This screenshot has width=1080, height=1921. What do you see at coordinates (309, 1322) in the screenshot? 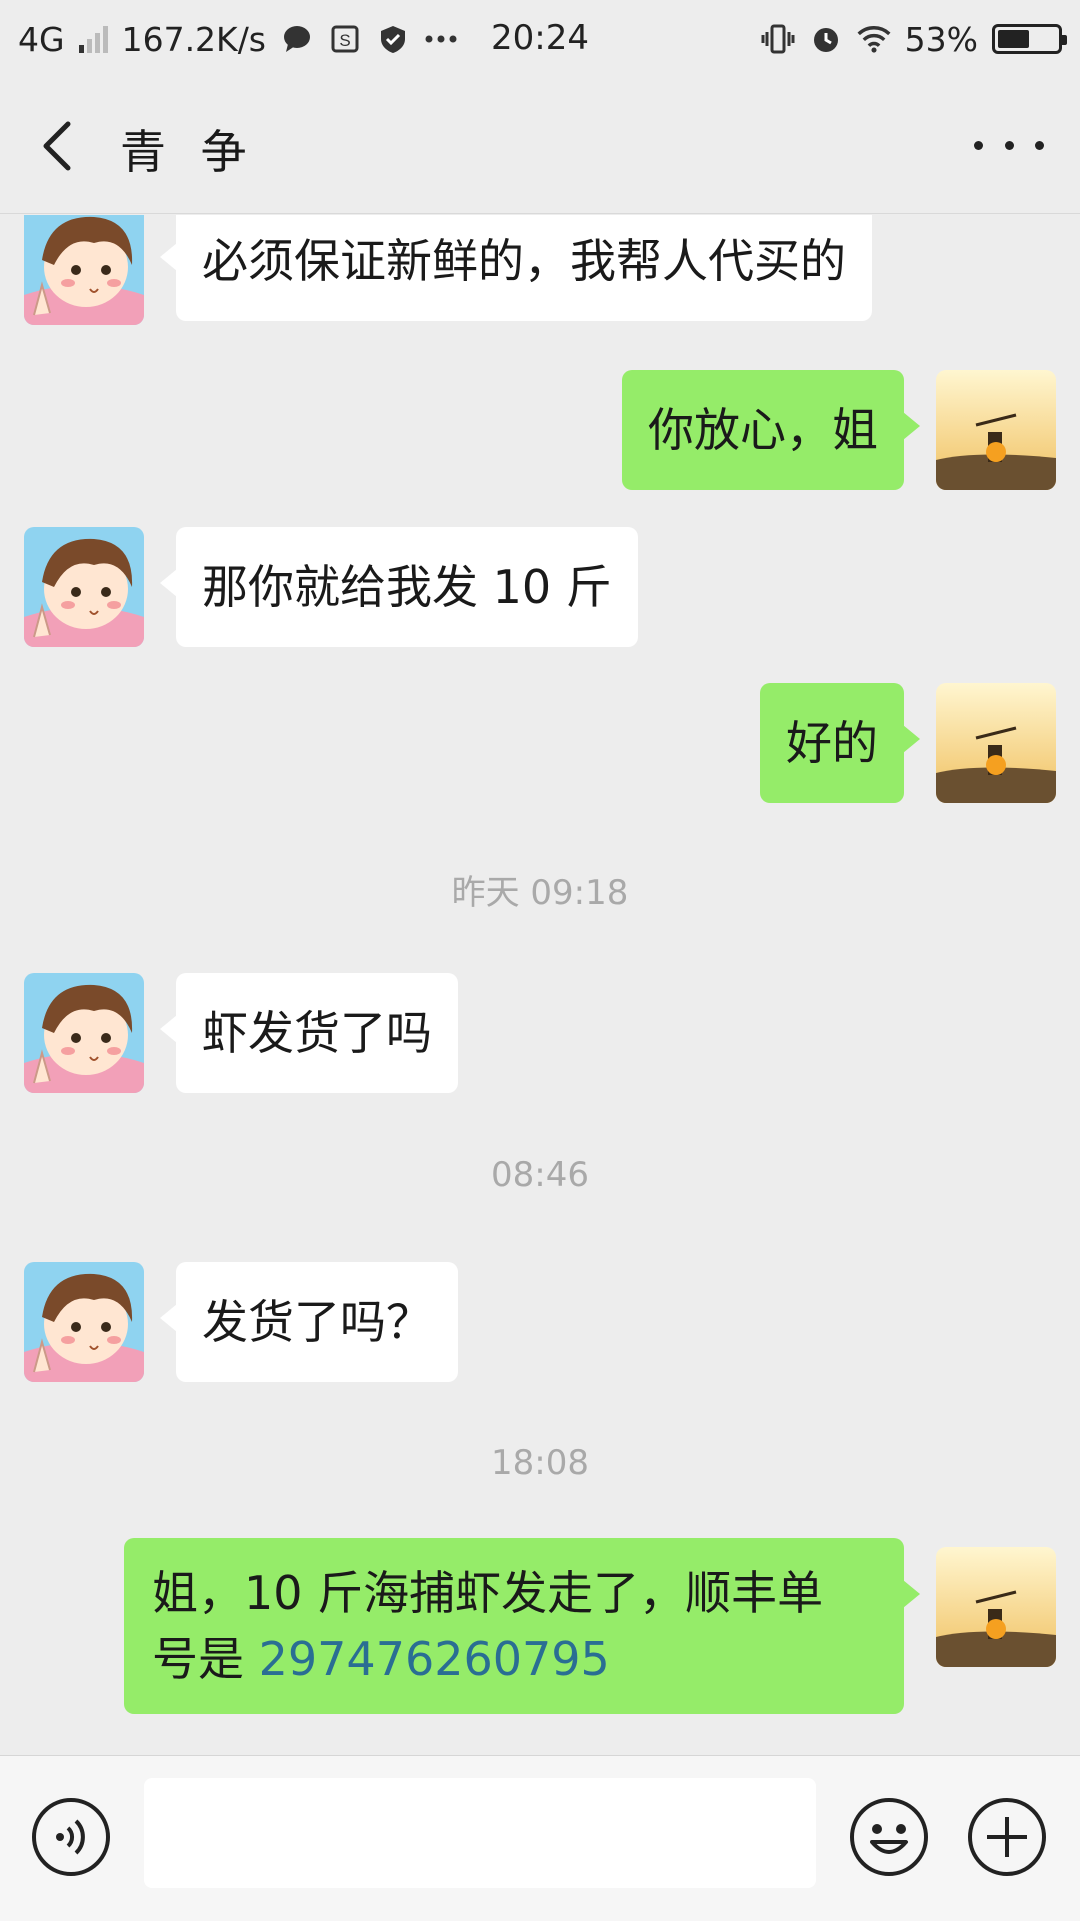
I see `incoming-message-bubble: 发货了吗？` at bounding box center [309, 1322].